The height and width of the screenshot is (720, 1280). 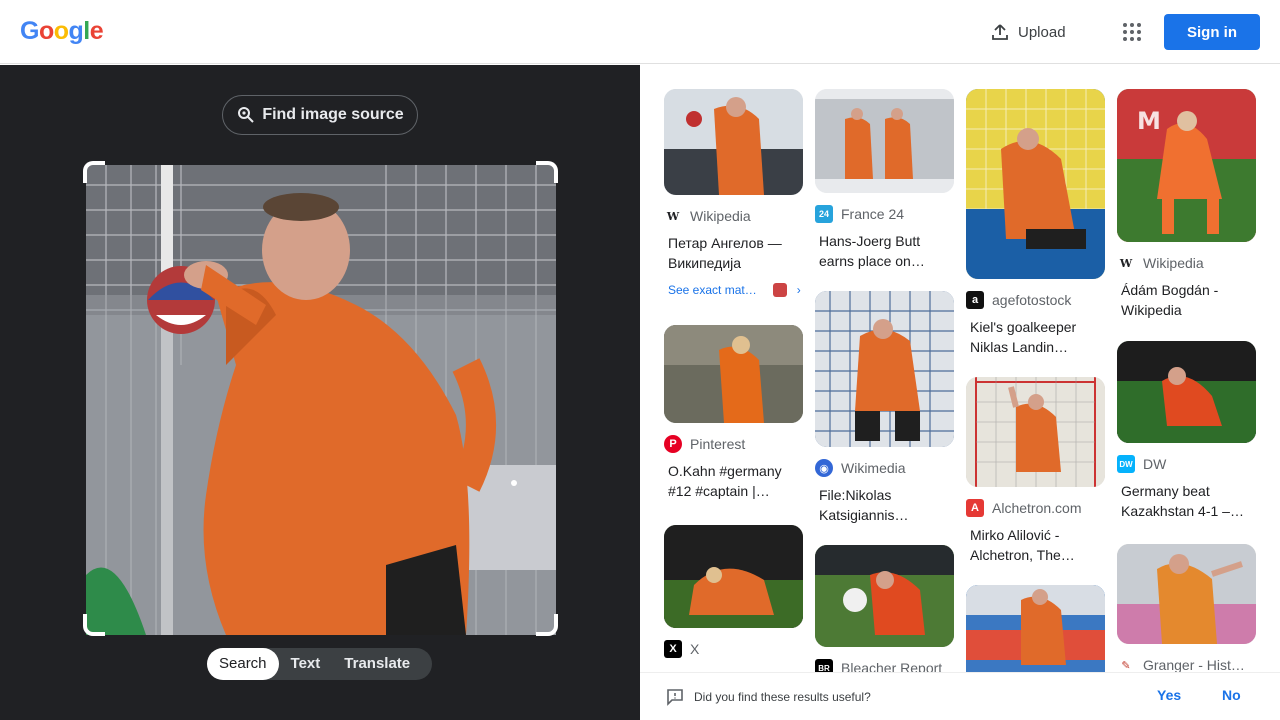 What do you see at coordinates (855, 495) in the screenshot?
I see `result-title-line: File:Nikolas` at bounding box center [855, 495].